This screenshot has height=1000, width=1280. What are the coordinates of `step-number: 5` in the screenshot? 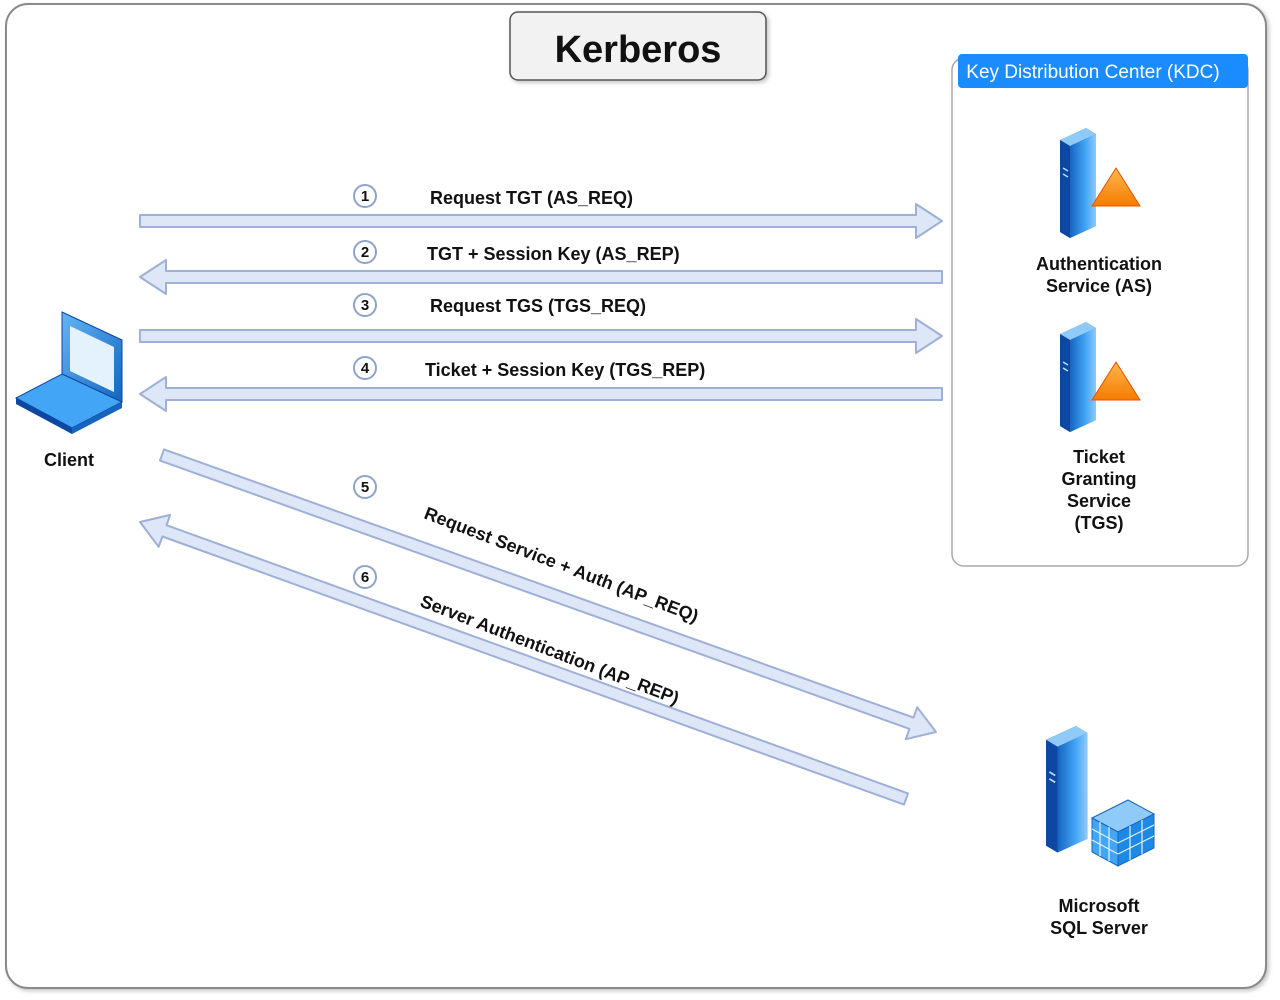 It's located at (365, 487).